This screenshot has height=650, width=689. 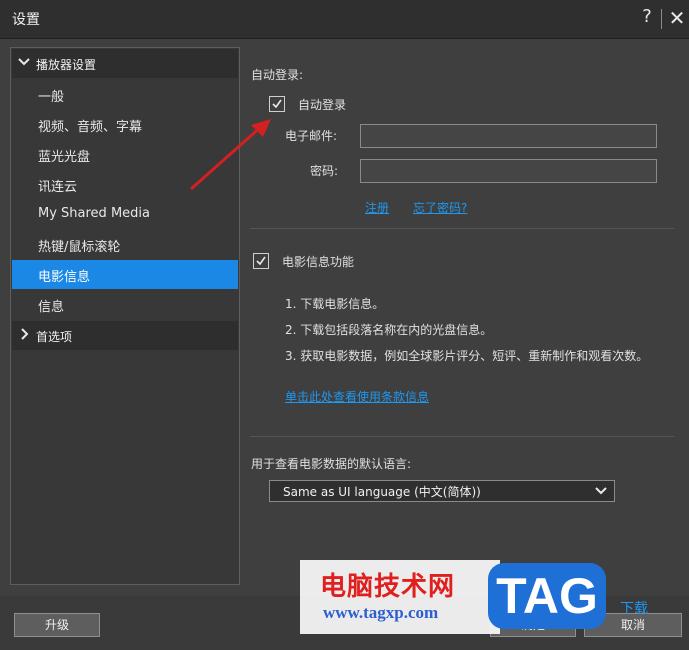 I want to click on title-bar: 设置 ? ✕, so click(x=344, y=19).